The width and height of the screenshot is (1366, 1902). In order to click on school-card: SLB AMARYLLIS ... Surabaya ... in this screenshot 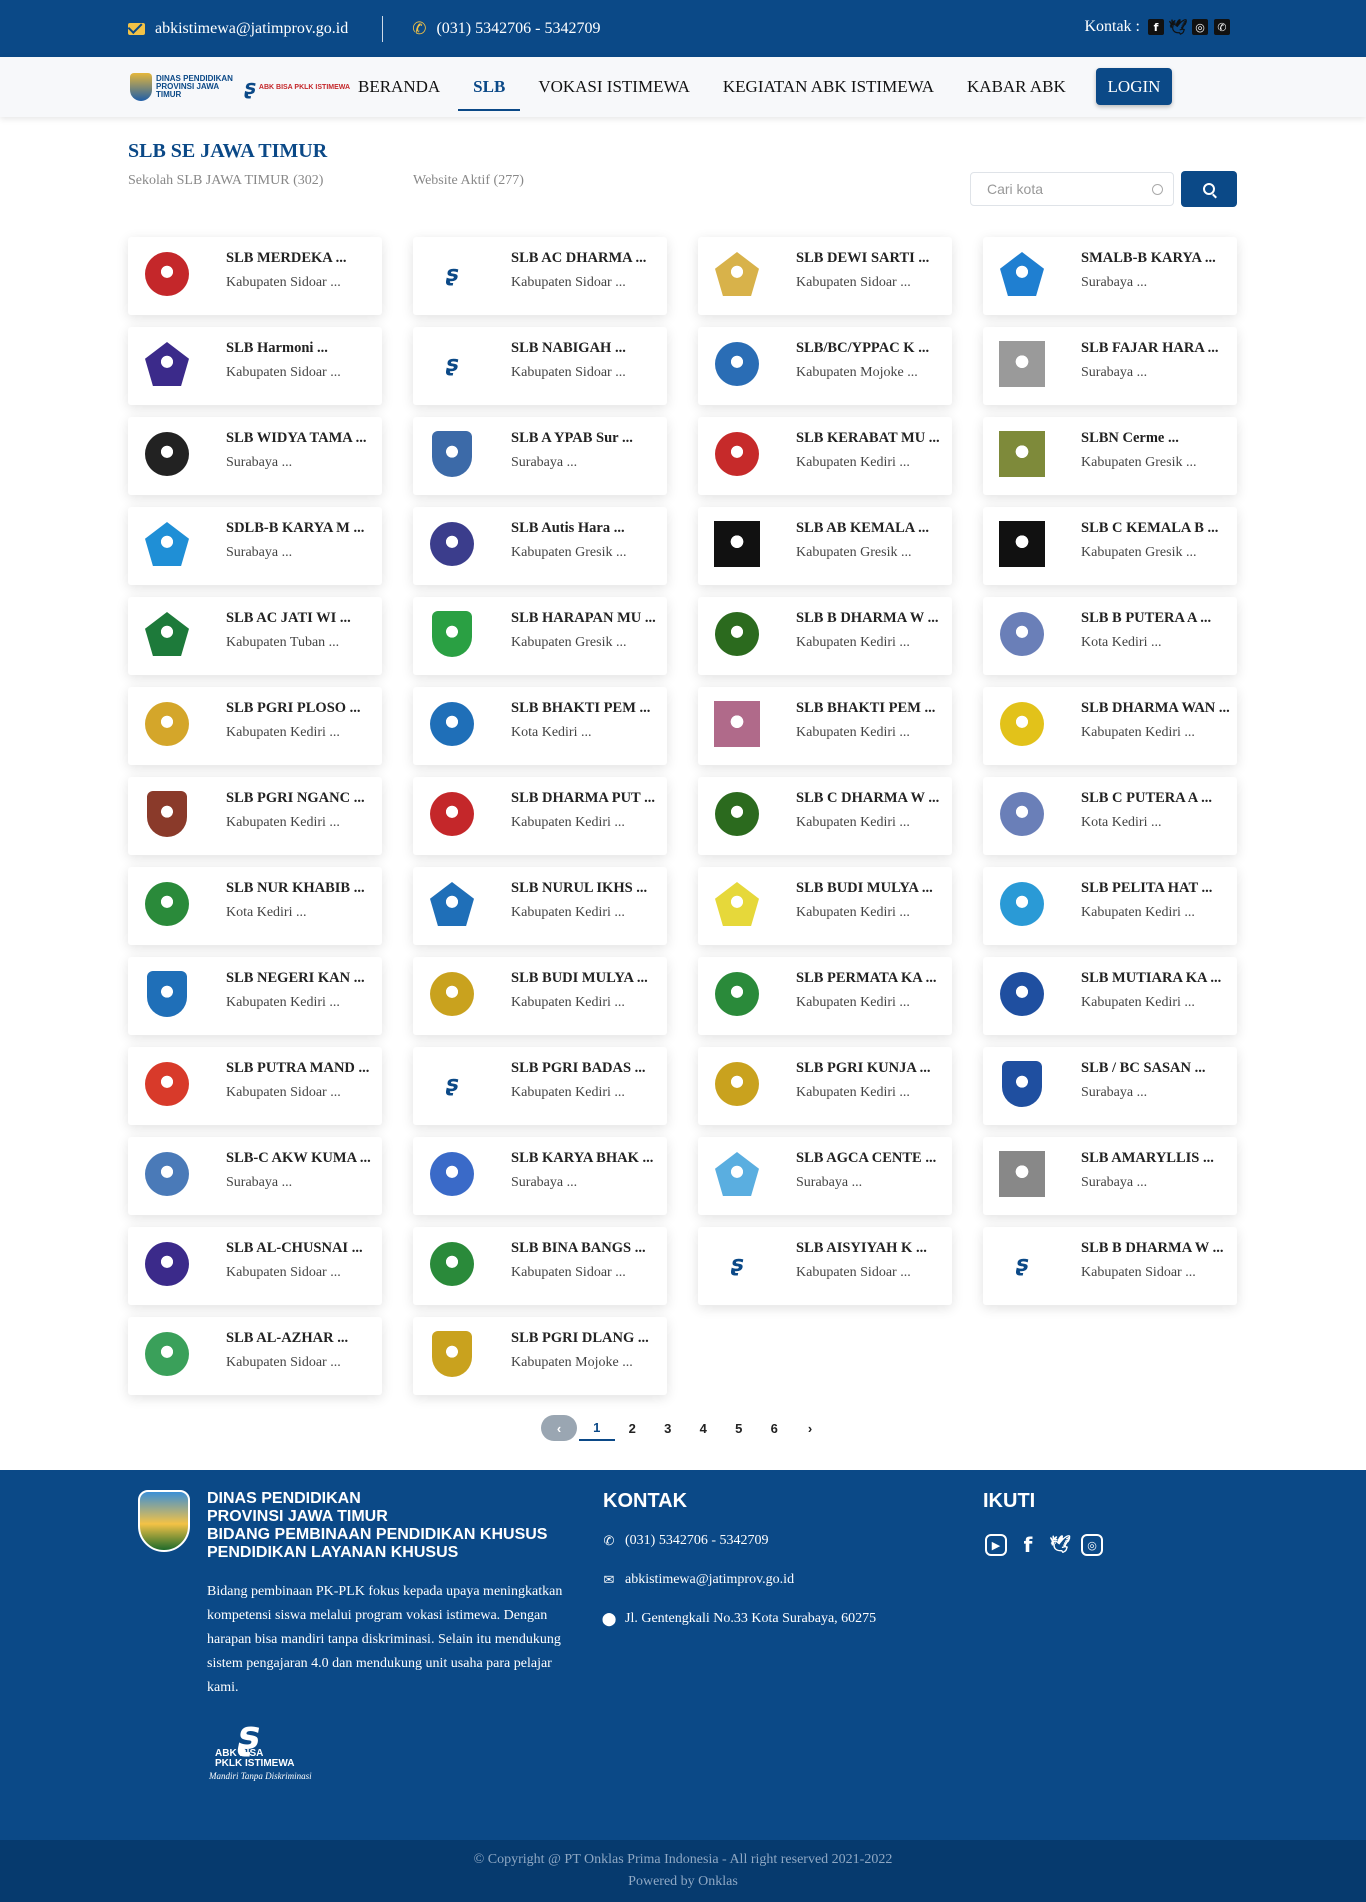, I will do `click(1110, 1176)`.